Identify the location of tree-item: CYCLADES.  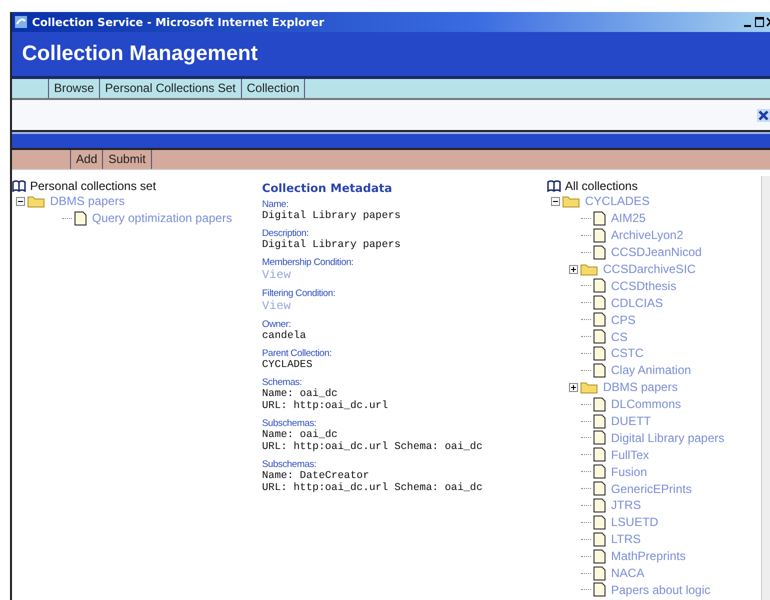
(617, 201).